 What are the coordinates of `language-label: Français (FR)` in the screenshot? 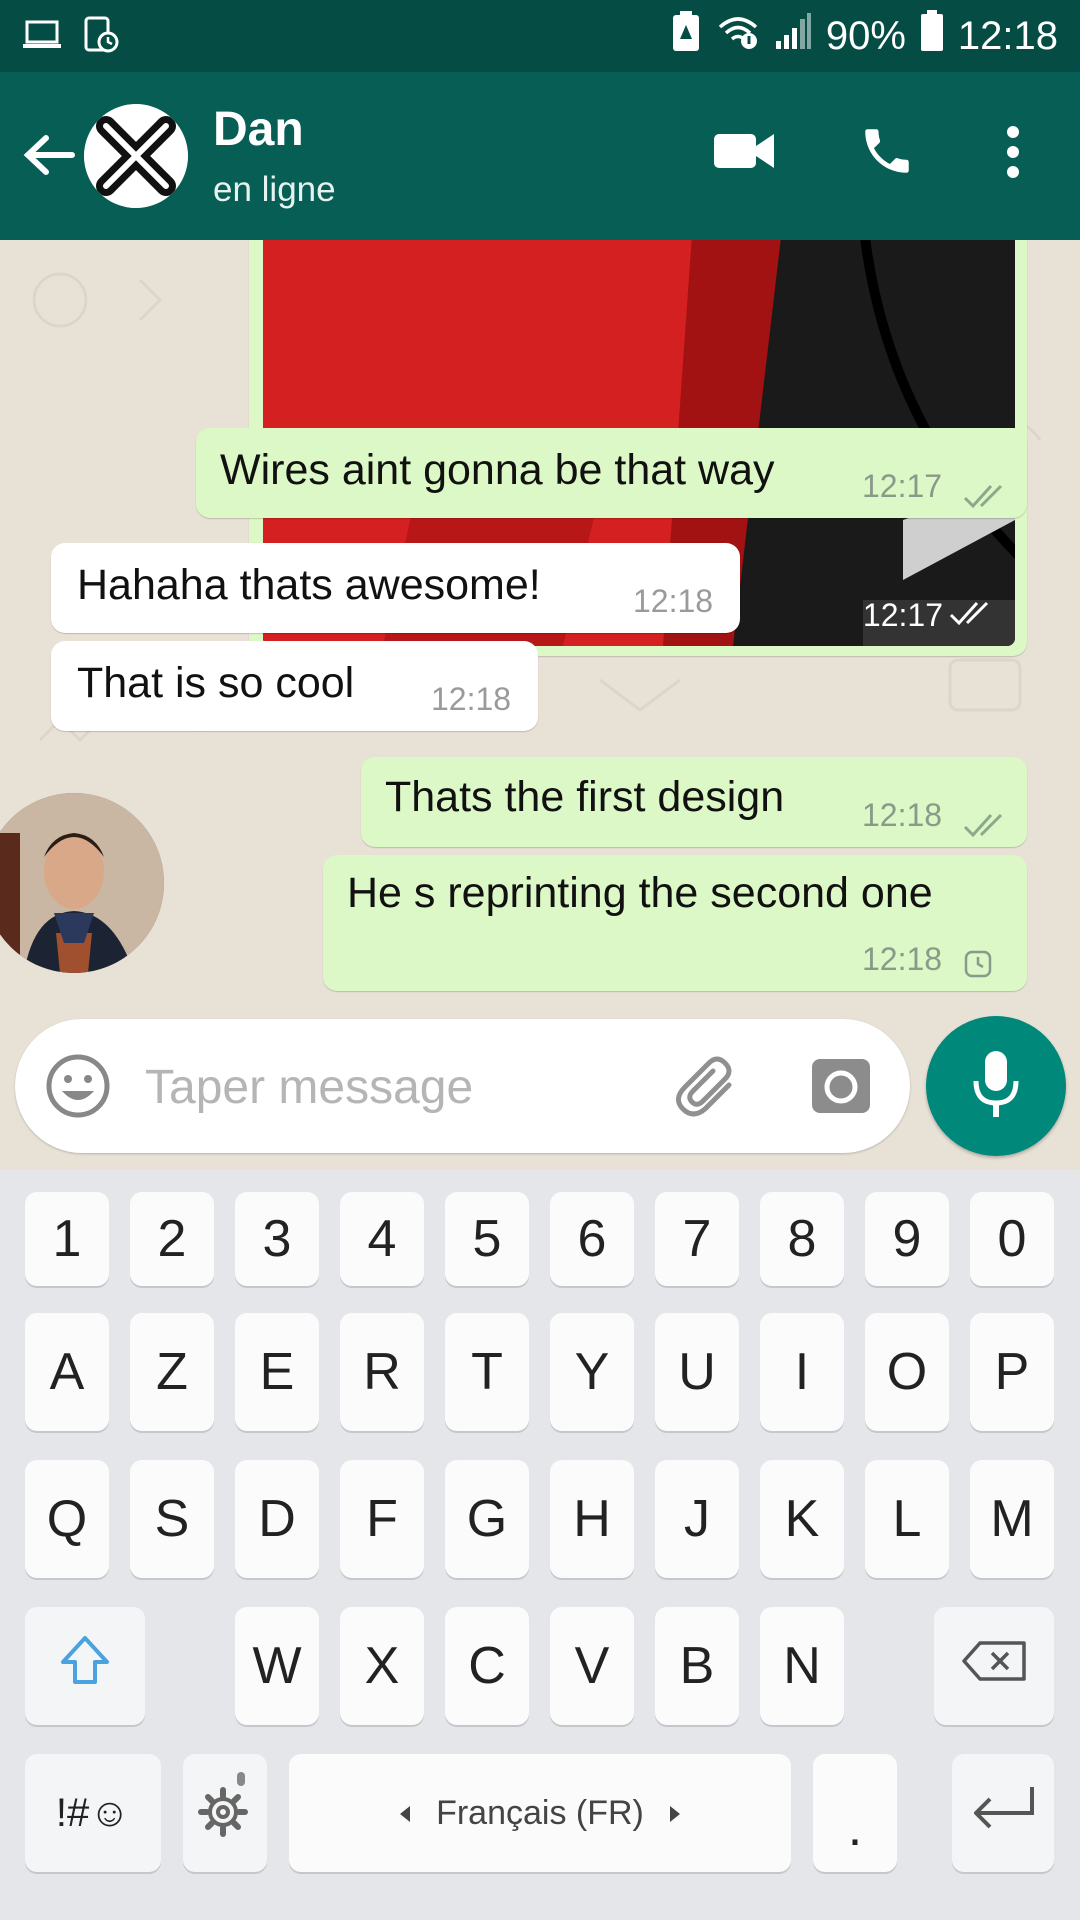 It's located at (540, 1812).